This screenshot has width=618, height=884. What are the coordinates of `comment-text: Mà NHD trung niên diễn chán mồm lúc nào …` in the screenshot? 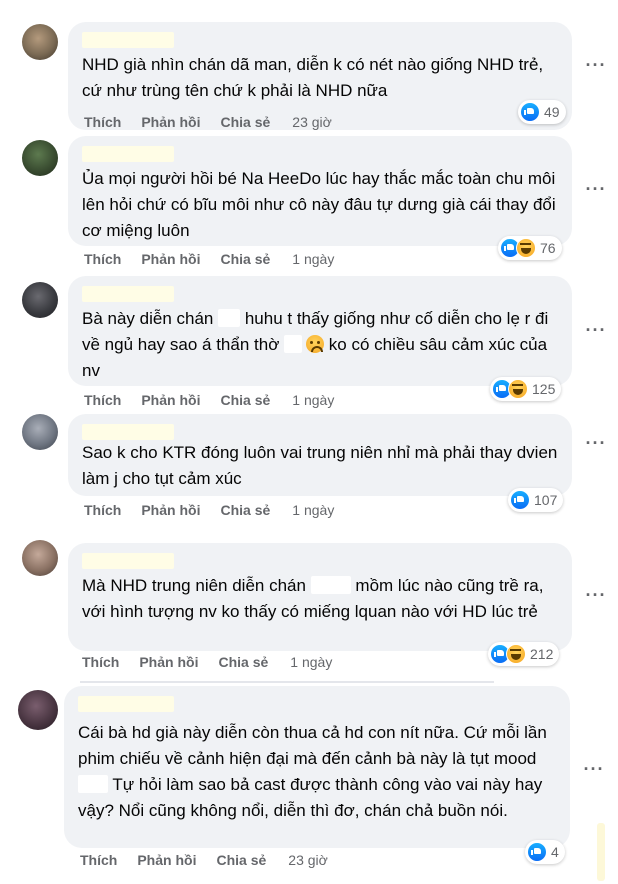 It's located at (315, 598).